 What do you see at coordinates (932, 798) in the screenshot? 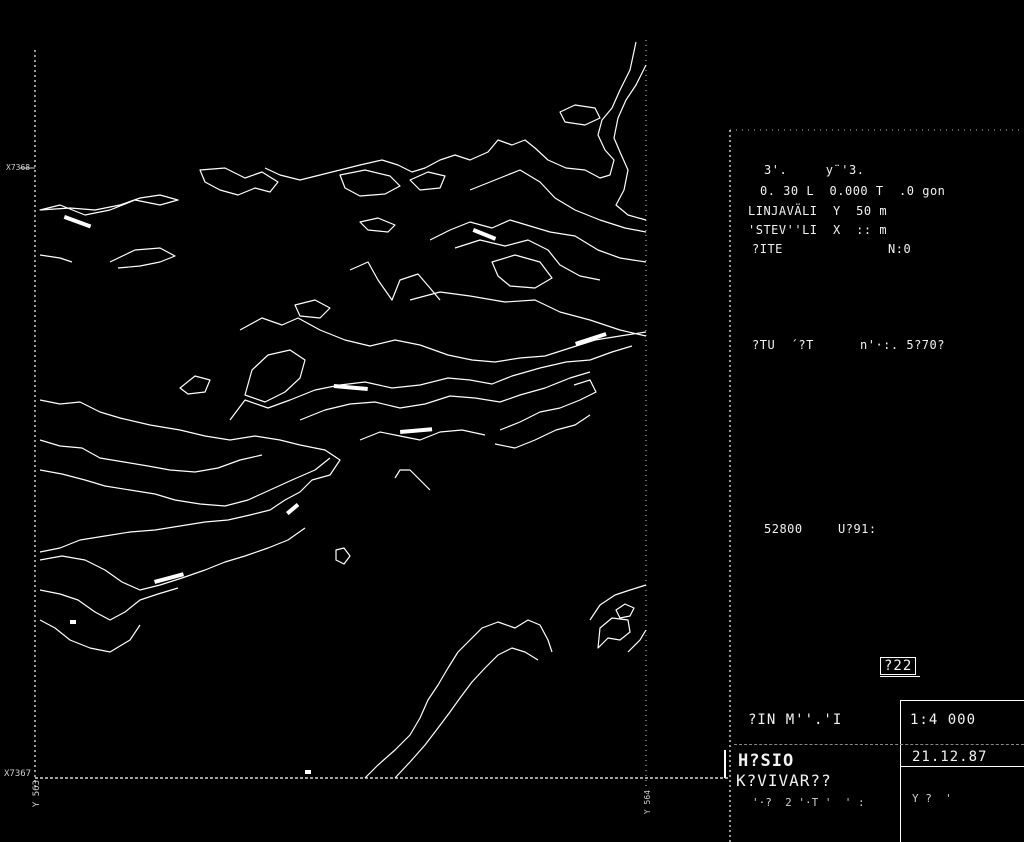
I see `title-note-right: Y ? '` at bounding box center [932, 798].